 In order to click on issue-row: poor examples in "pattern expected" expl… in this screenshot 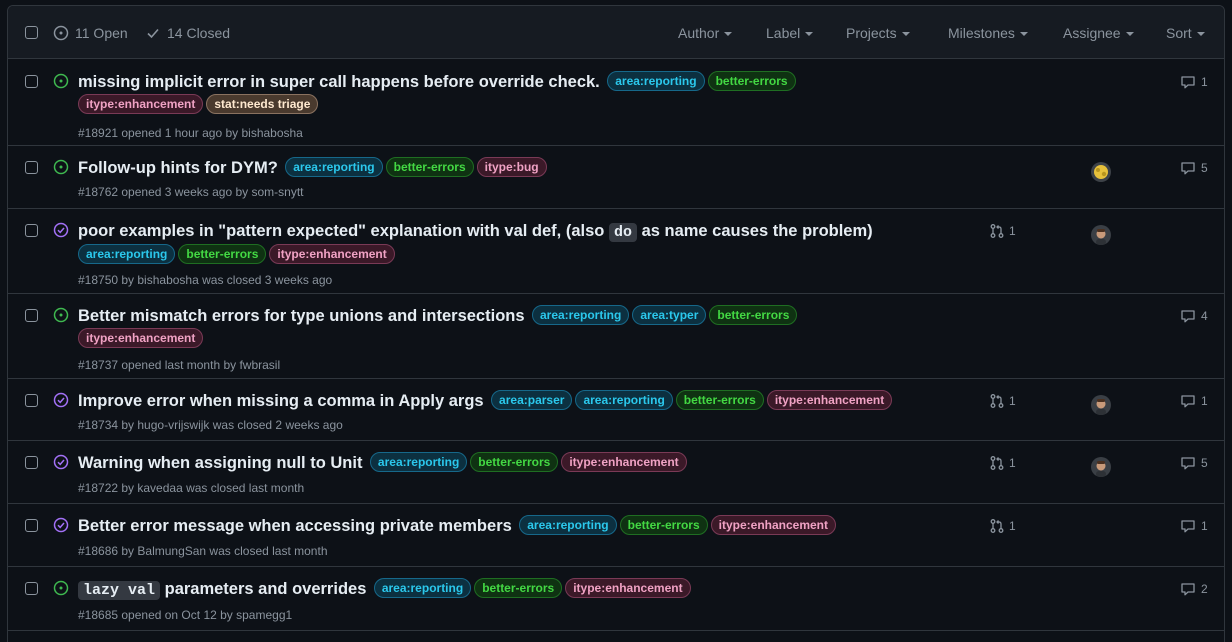, I will do `click(616, 251)`.